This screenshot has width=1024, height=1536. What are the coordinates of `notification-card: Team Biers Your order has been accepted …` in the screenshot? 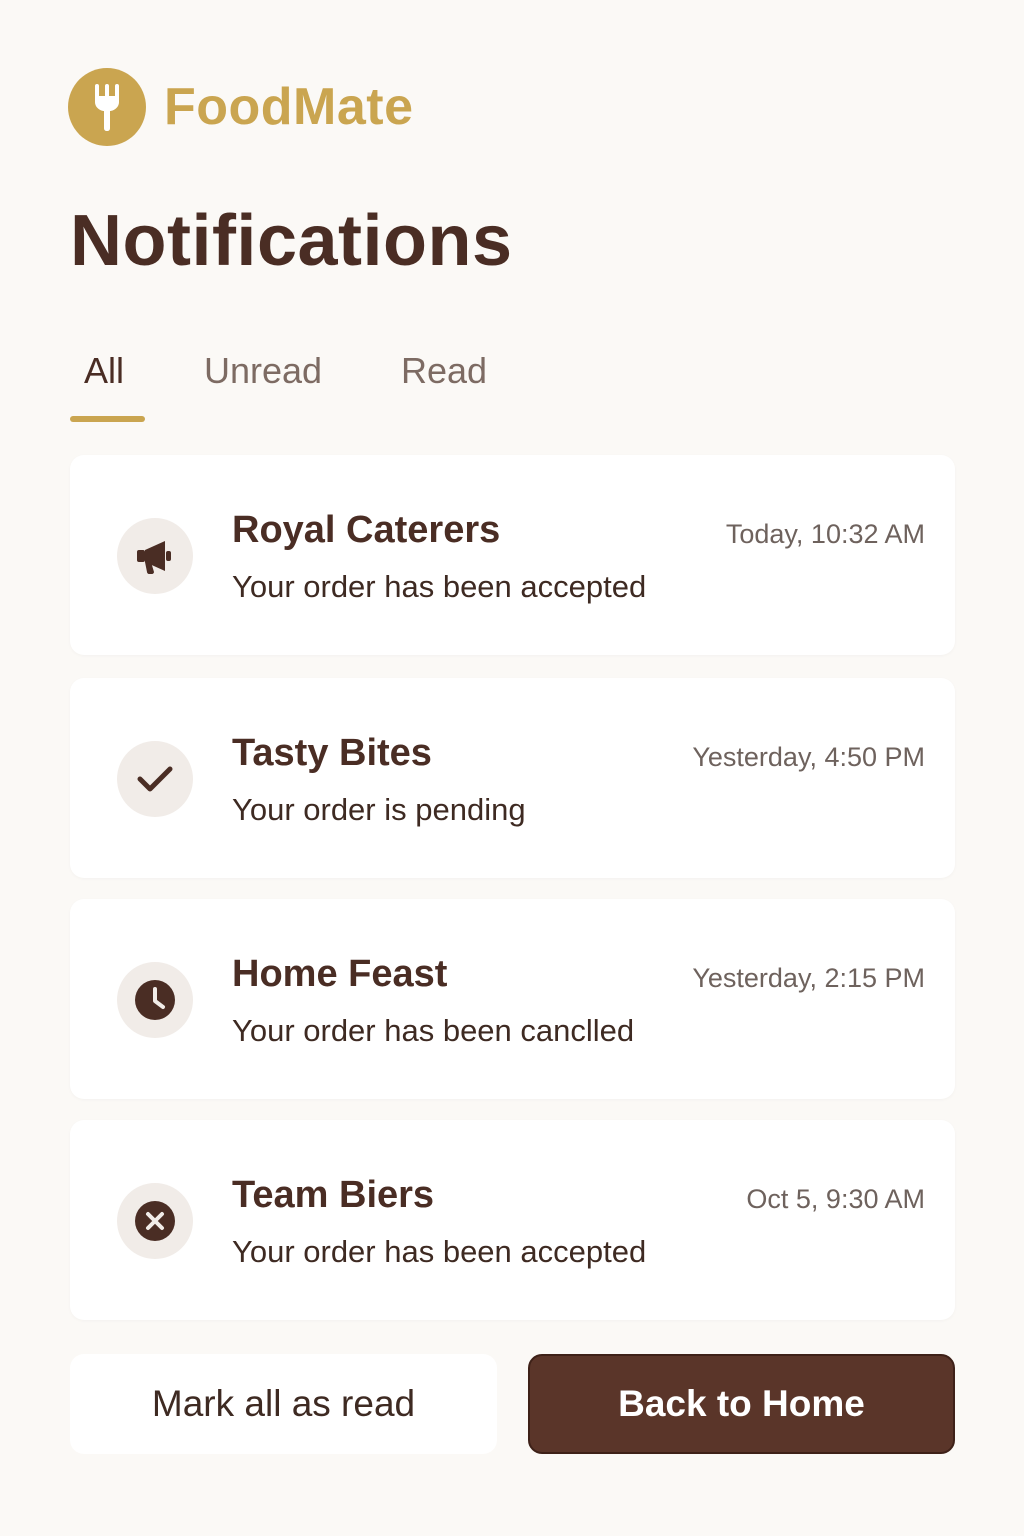 It's located at (512, 1220).